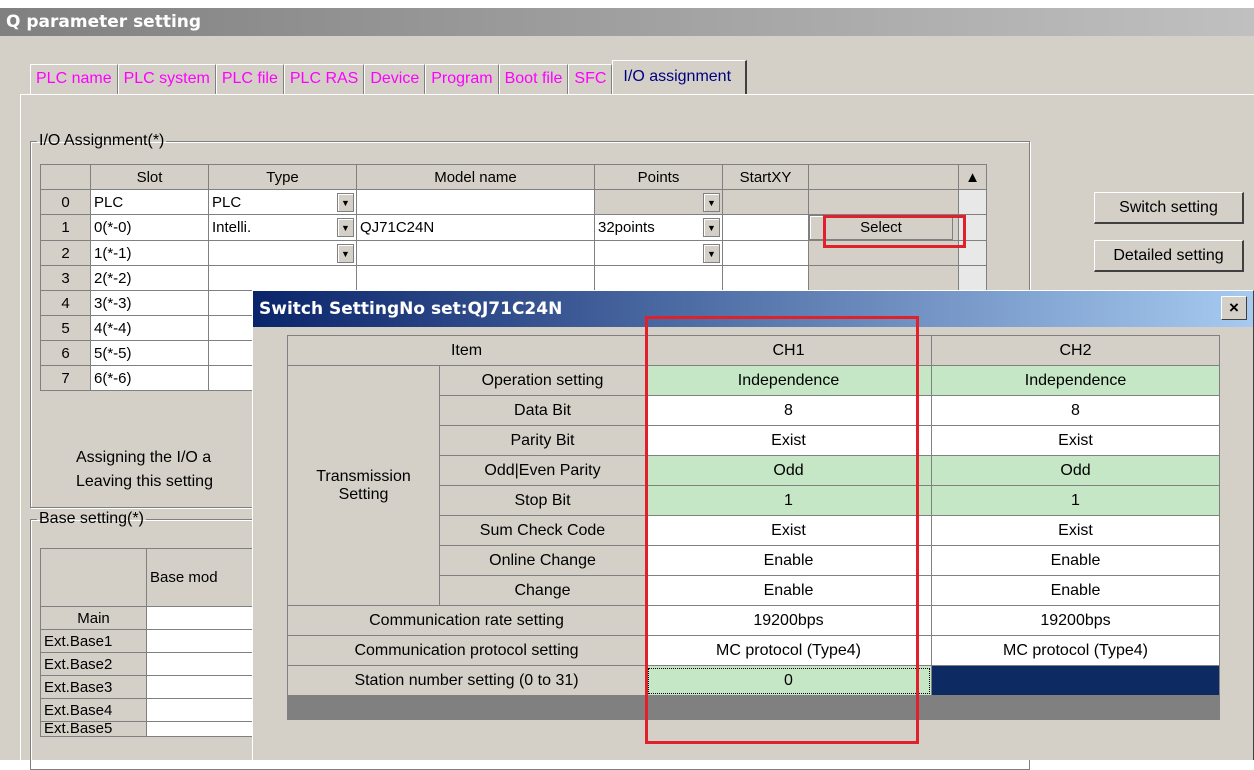 Image resolution: width=1254 pixels, height=770 pixels. What do you see at coordinates (149, 378) in the screenshot?
I see `slot-cell: 6(*-6)` at bounding box center [149, 378].